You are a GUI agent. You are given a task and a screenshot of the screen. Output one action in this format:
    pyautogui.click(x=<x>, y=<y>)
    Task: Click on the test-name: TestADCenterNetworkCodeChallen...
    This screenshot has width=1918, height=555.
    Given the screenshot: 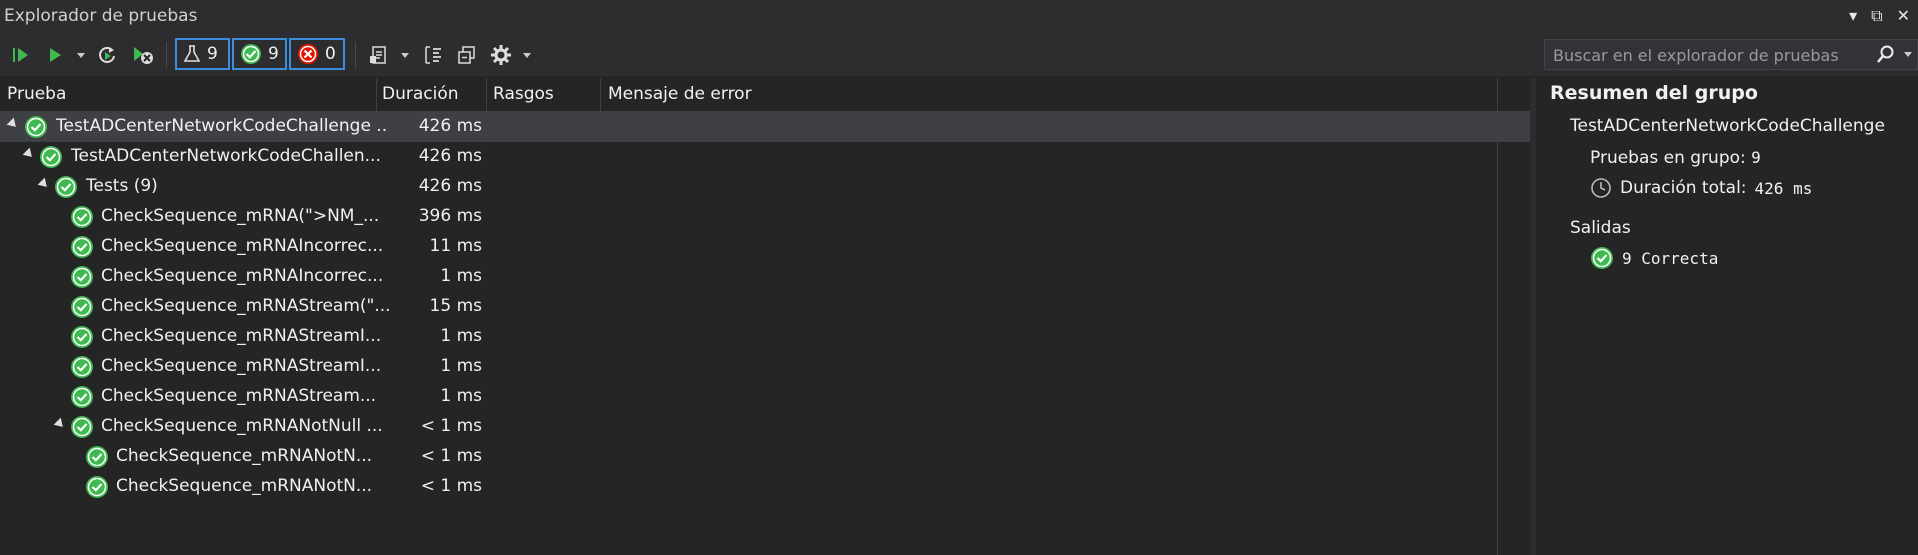 What is the action you would take?
    pyautogui.click(x=226, y=156)
    